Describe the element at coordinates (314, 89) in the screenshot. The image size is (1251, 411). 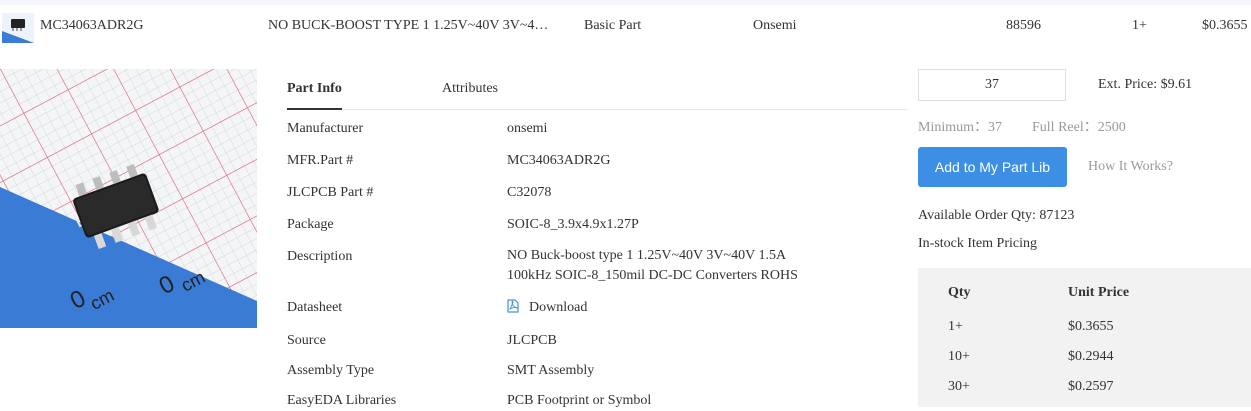
I see `tab-part-info: Part Info` at that location.